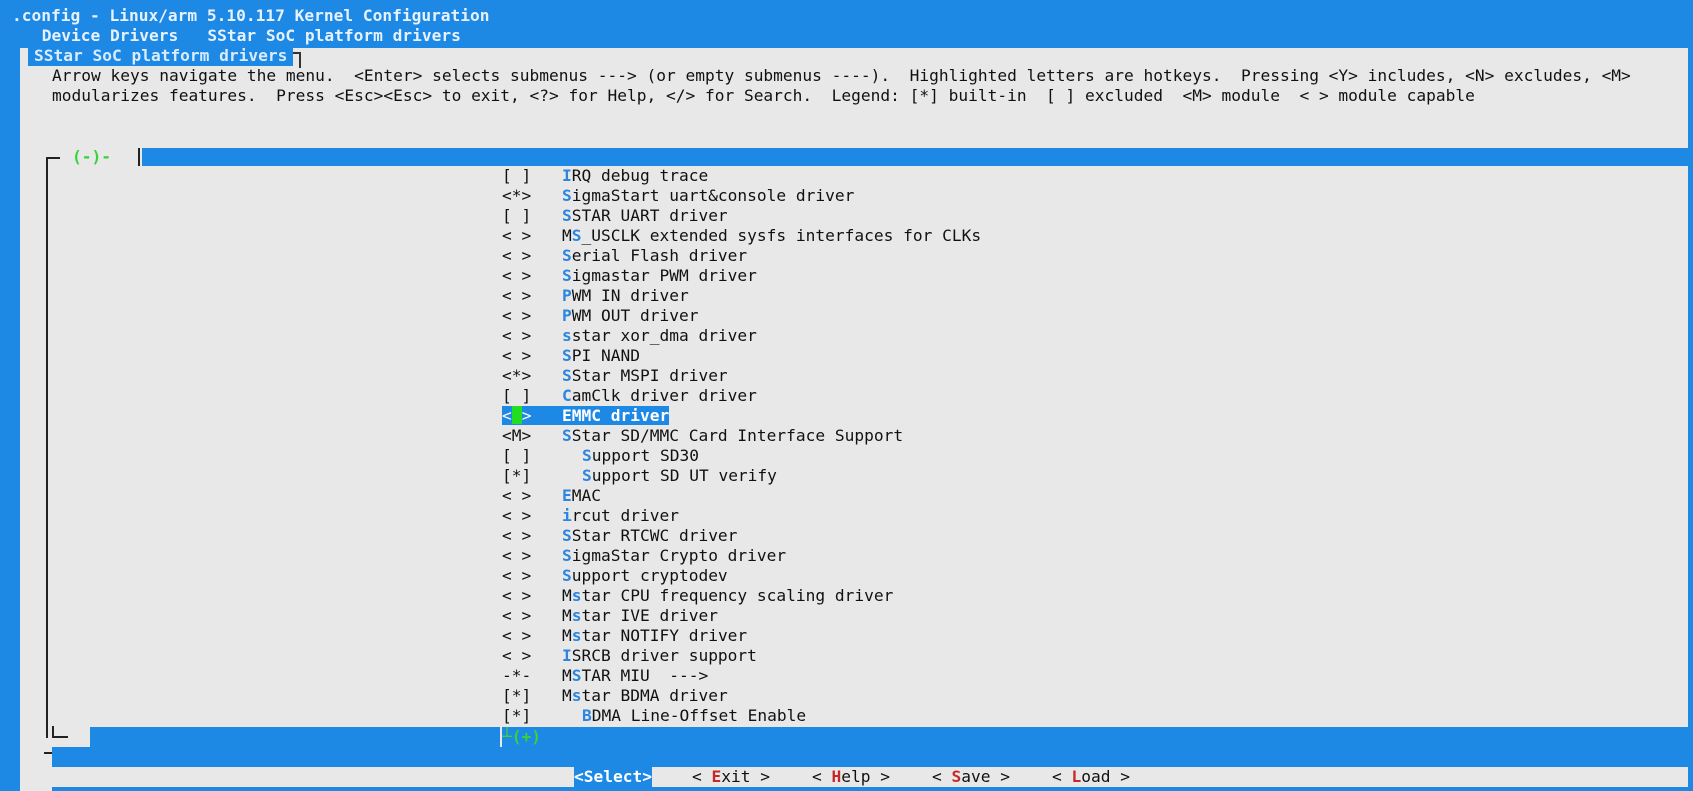 The image size is (1693, 791). What do you see at coordinates (91, 157) in the screenshot?
I see `scroll-up-indicator: (-)-` at bounding box center [91, 157].